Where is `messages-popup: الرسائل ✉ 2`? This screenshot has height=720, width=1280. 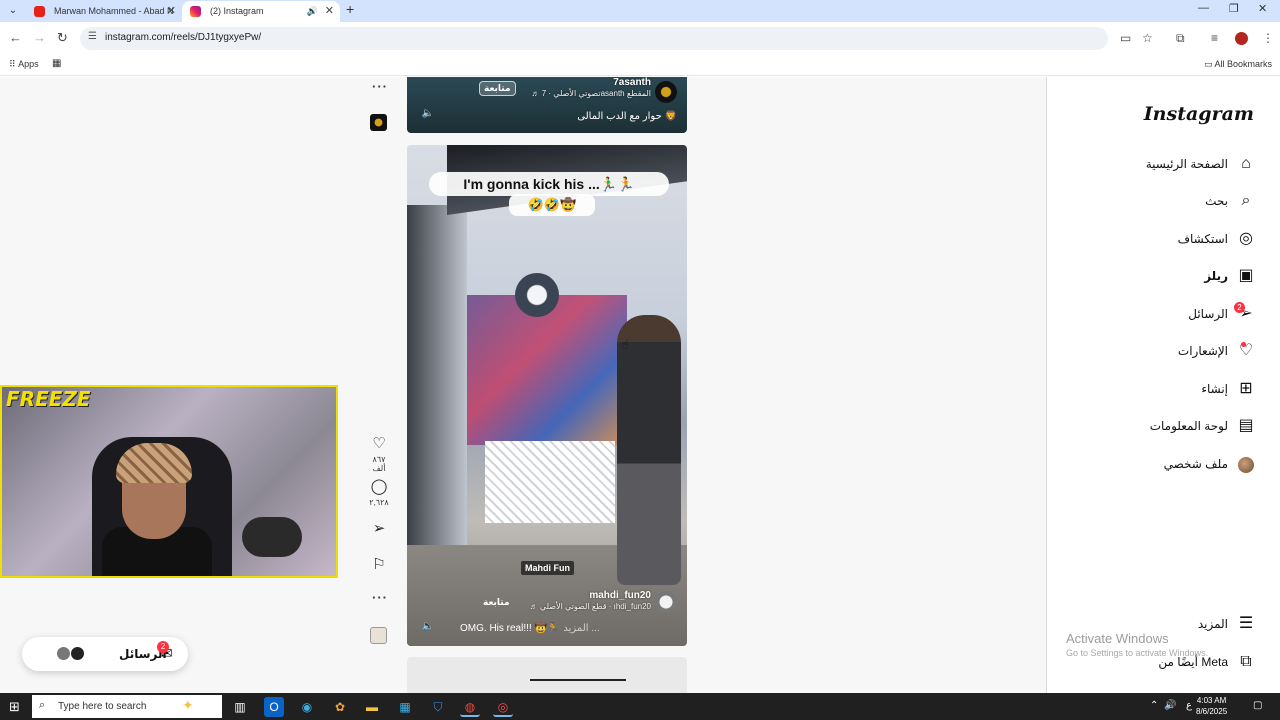 messages-popup: الرسائل ✉ 2 is located at coordinates (105, 654).